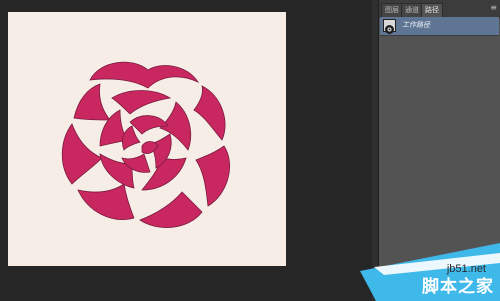  What do you see at coordinates (439, 26) in the screenshot?
I see `path-item-work-path: 工作路径` at bounding box center [439, 26].